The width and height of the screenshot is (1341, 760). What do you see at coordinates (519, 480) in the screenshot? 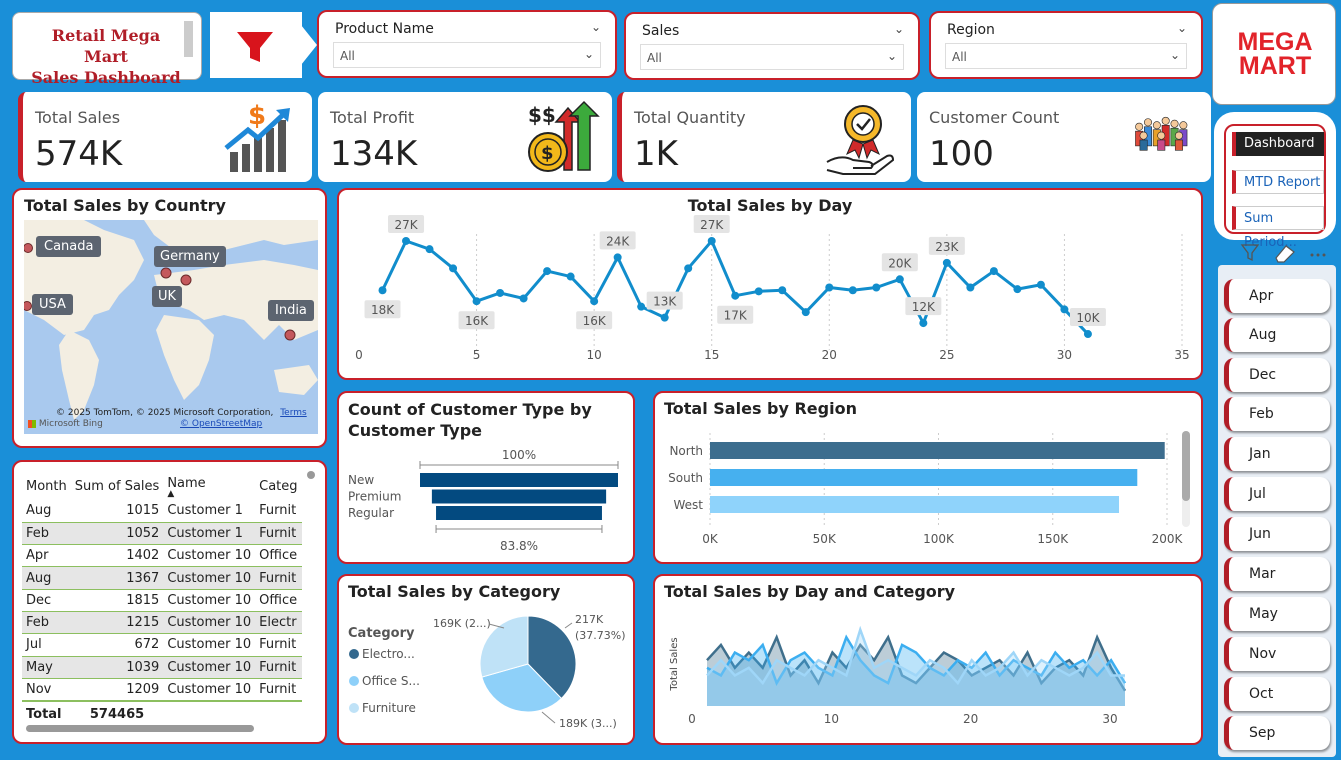
I see `funnel-bar` at bounding box center [519, 480].